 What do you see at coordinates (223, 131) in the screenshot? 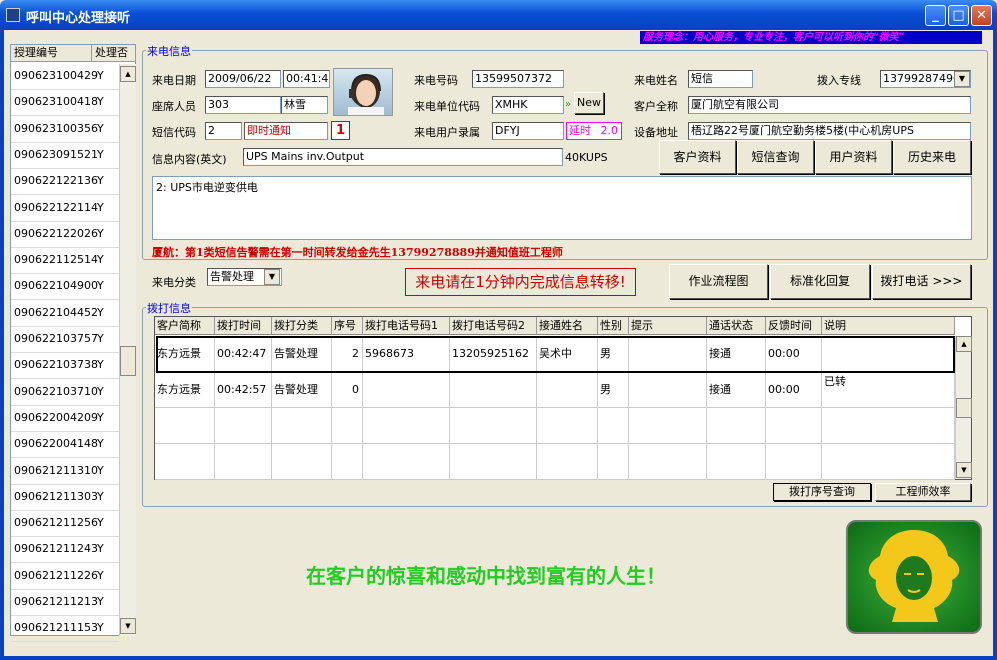
I see `sms-code-field: 2` at bounding box center [223, 131].